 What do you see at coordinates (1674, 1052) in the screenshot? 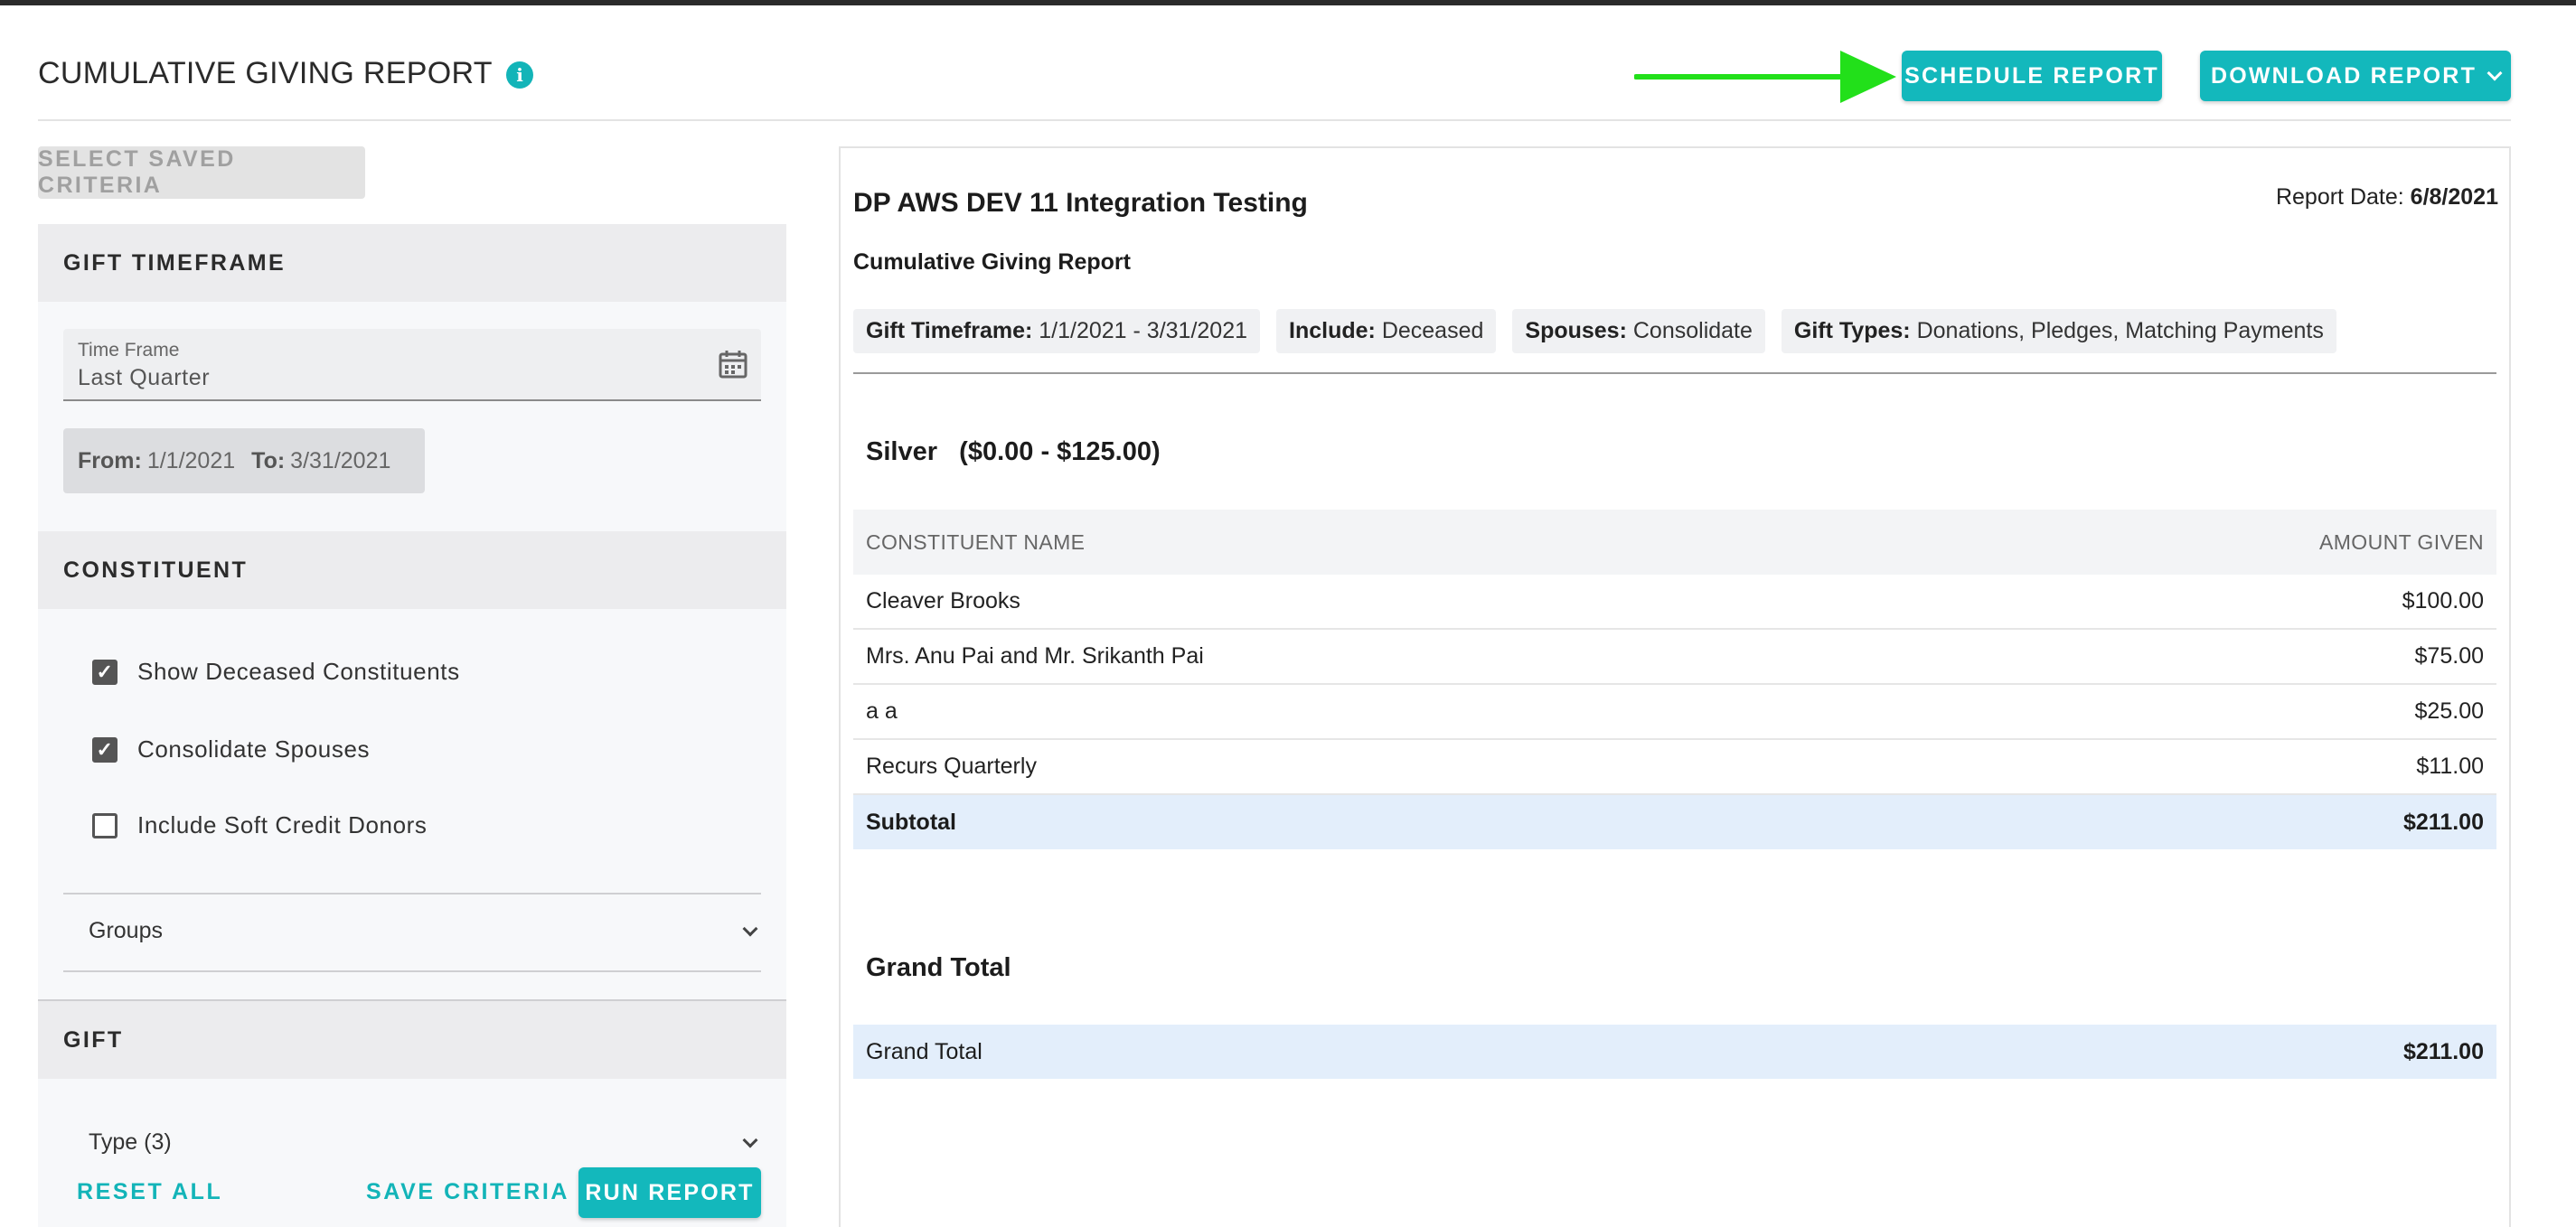
I see `grand-total-row: Grand Total $211.00` at bounding box center [1674, 1052].